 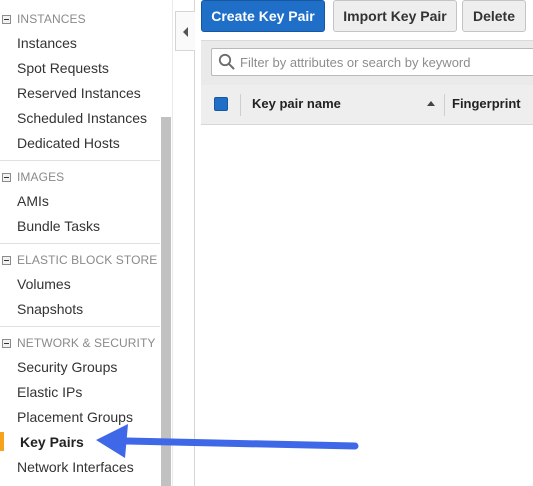 What do you see at coordinates (166, 301) in the screenshot?
I see `sidebar-scrollbar-thumb` at bounding box center [166, 301].